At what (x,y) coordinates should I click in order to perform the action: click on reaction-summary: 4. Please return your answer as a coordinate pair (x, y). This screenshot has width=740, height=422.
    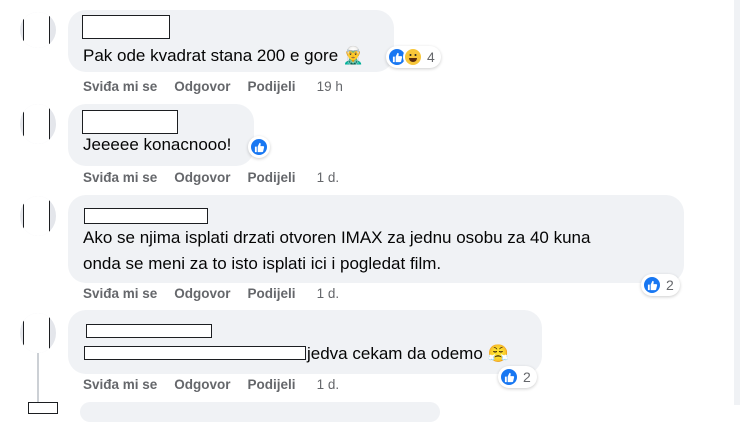
    Looking at the image, I should click on (413, 57).